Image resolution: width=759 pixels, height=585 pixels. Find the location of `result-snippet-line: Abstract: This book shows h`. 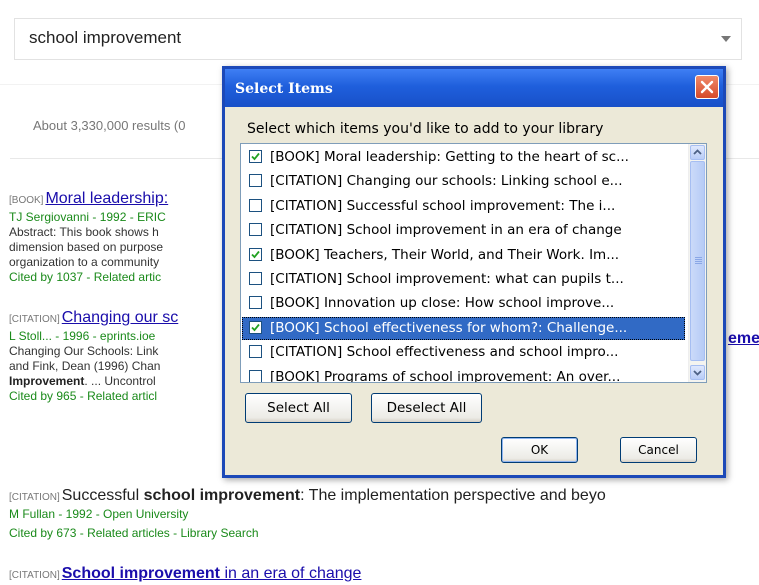

result-snippet-line: Abstract: This book shows h is located at coordinates (84, 232).